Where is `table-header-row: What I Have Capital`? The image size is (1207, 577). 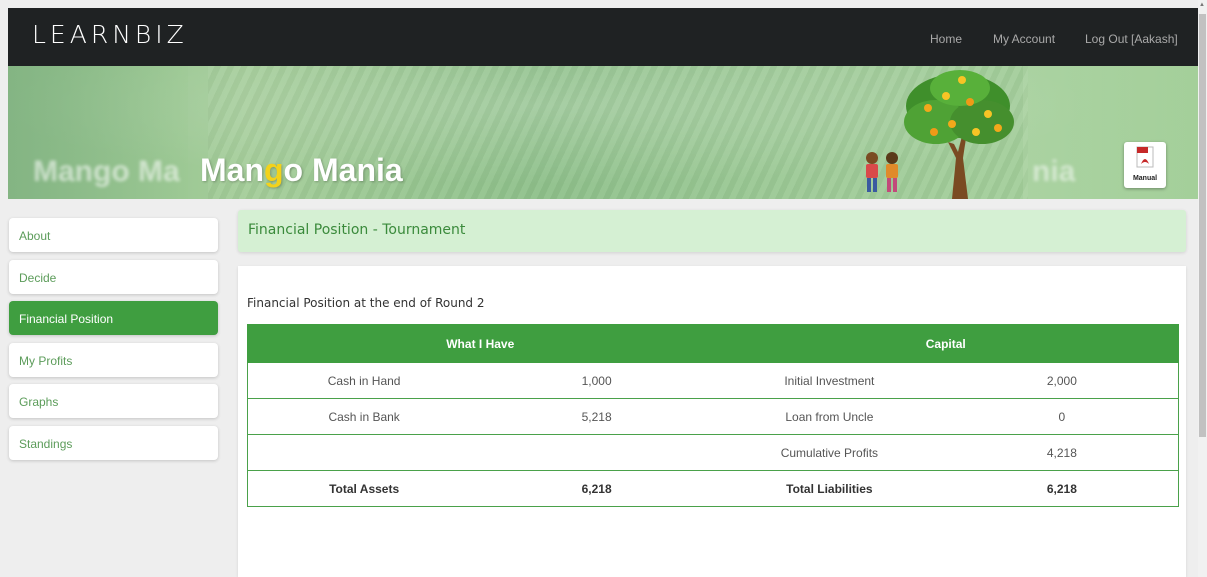
table-header-row: What I Have Capital is located at coordinates (713, 343).